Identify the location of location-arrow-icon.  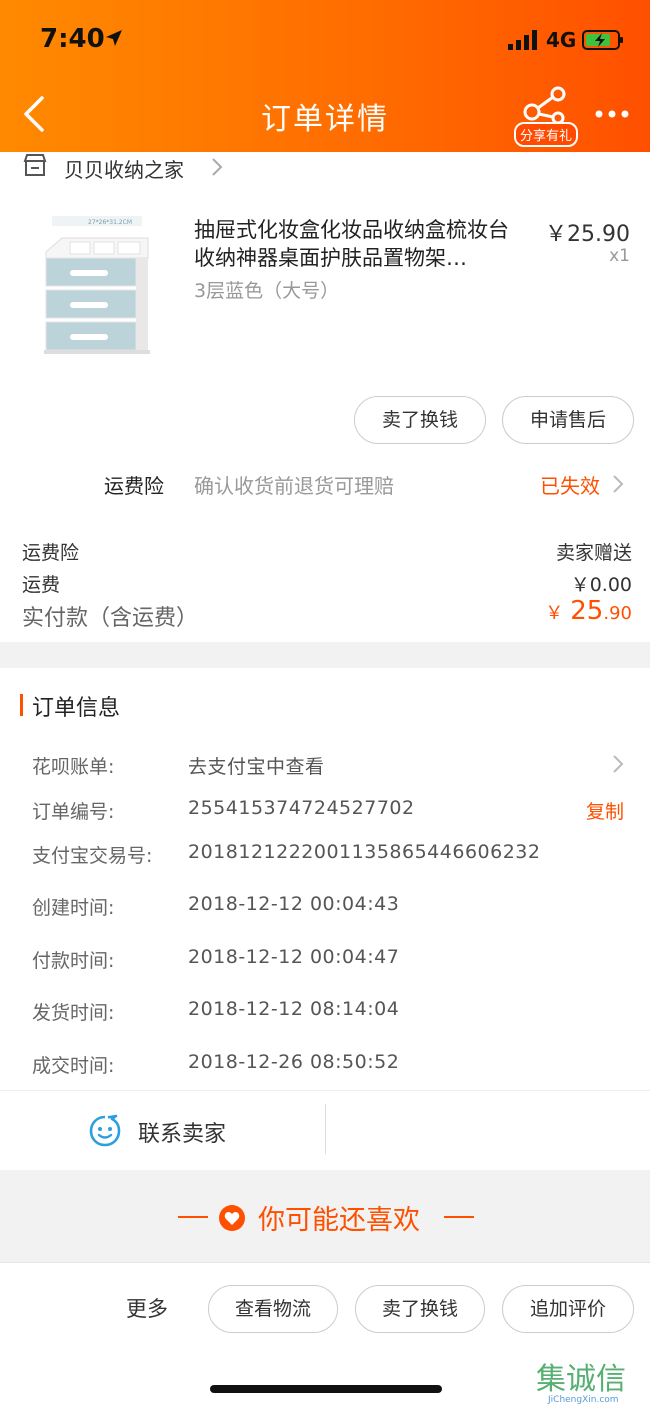
(114, 38).